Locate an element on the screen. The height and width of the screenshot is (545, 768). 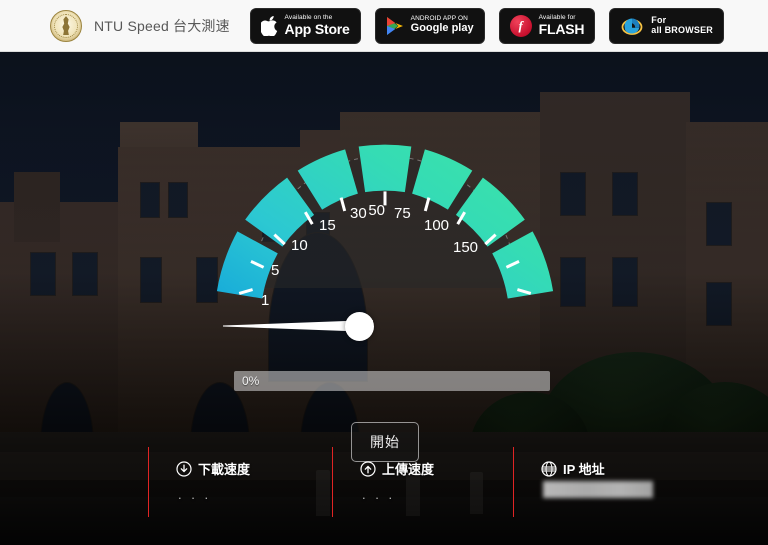
all-browser-badge: For all BROWSER is located at coordinates (666, 25).